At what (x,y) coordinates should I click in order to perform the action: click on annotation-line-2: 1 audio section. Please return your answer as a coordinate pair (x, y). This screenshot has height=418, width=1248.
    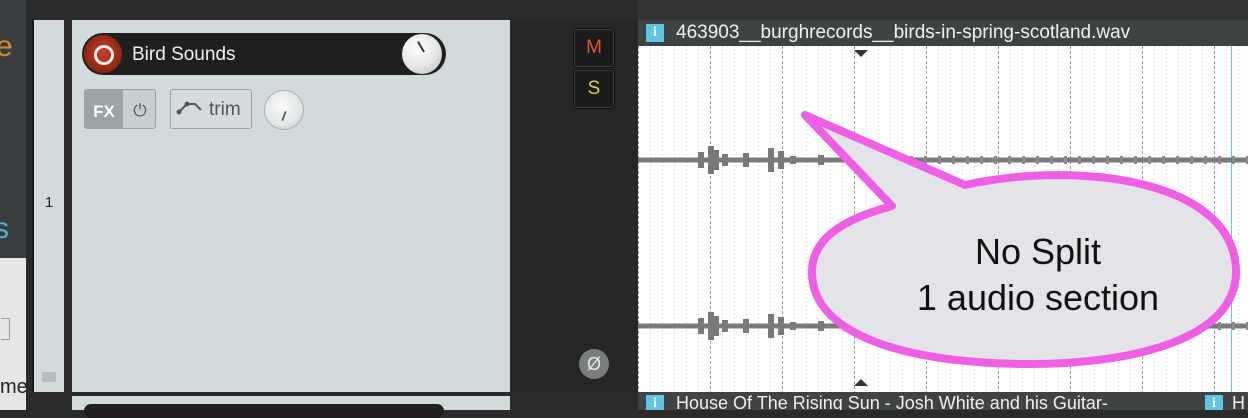
    Looking at the image, I should click on (1038, 297).